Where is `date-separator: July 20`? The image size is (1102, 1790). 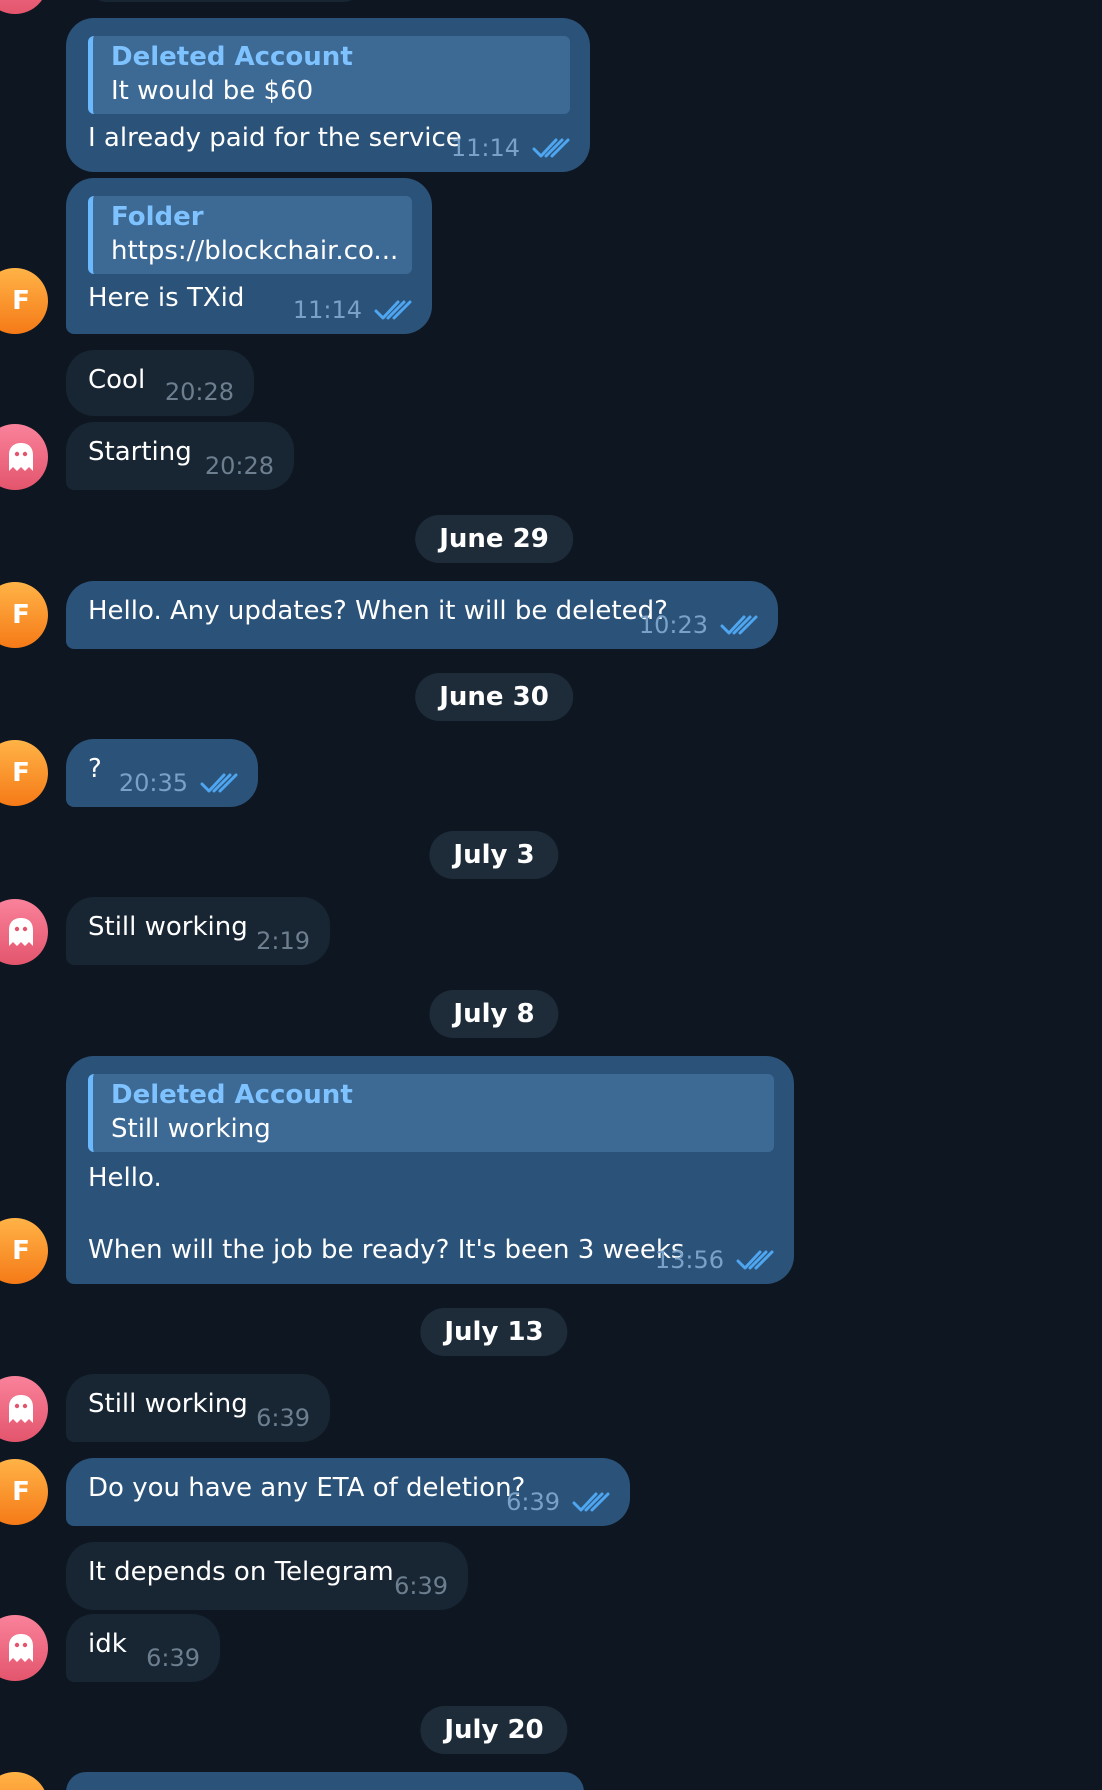 date-separator: July 20 is located at coordinates (494, 1730).